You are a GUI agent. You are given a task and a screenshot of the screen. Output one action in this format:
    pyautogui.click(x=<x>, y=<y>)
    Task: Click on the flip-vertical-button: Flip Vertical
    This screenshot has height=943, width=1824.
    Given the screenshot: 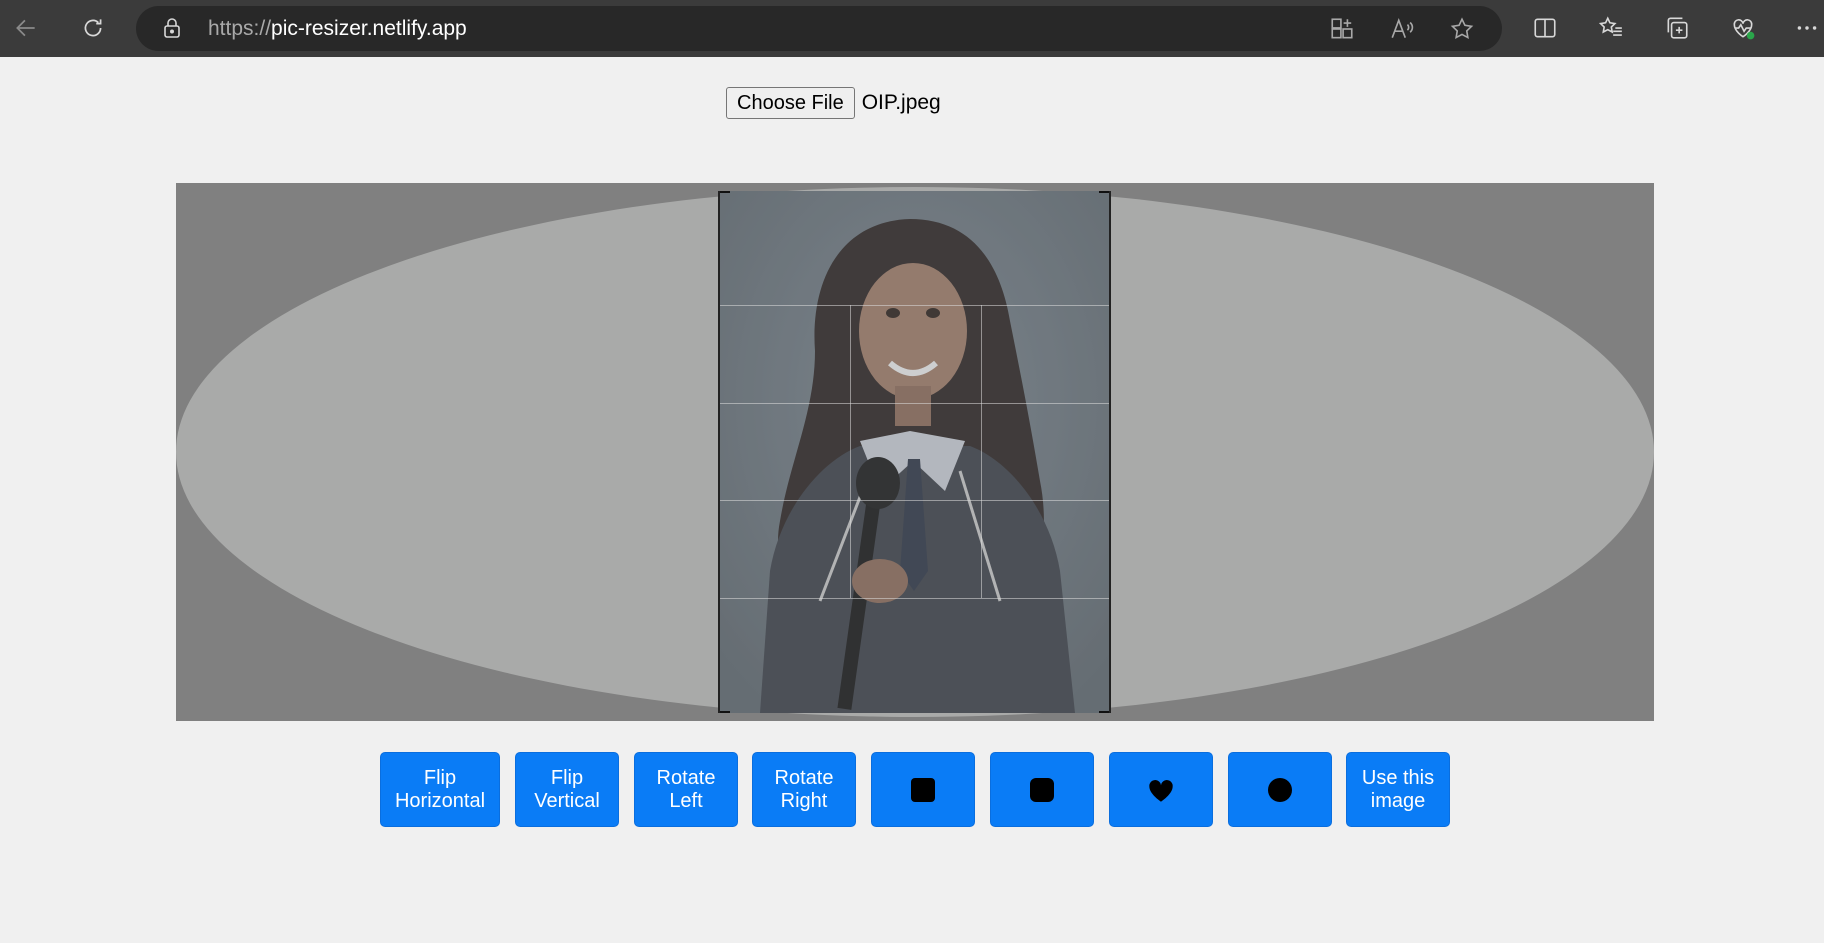 What is the action you would take?
    pyautogui.click(x=567, y=789)
    